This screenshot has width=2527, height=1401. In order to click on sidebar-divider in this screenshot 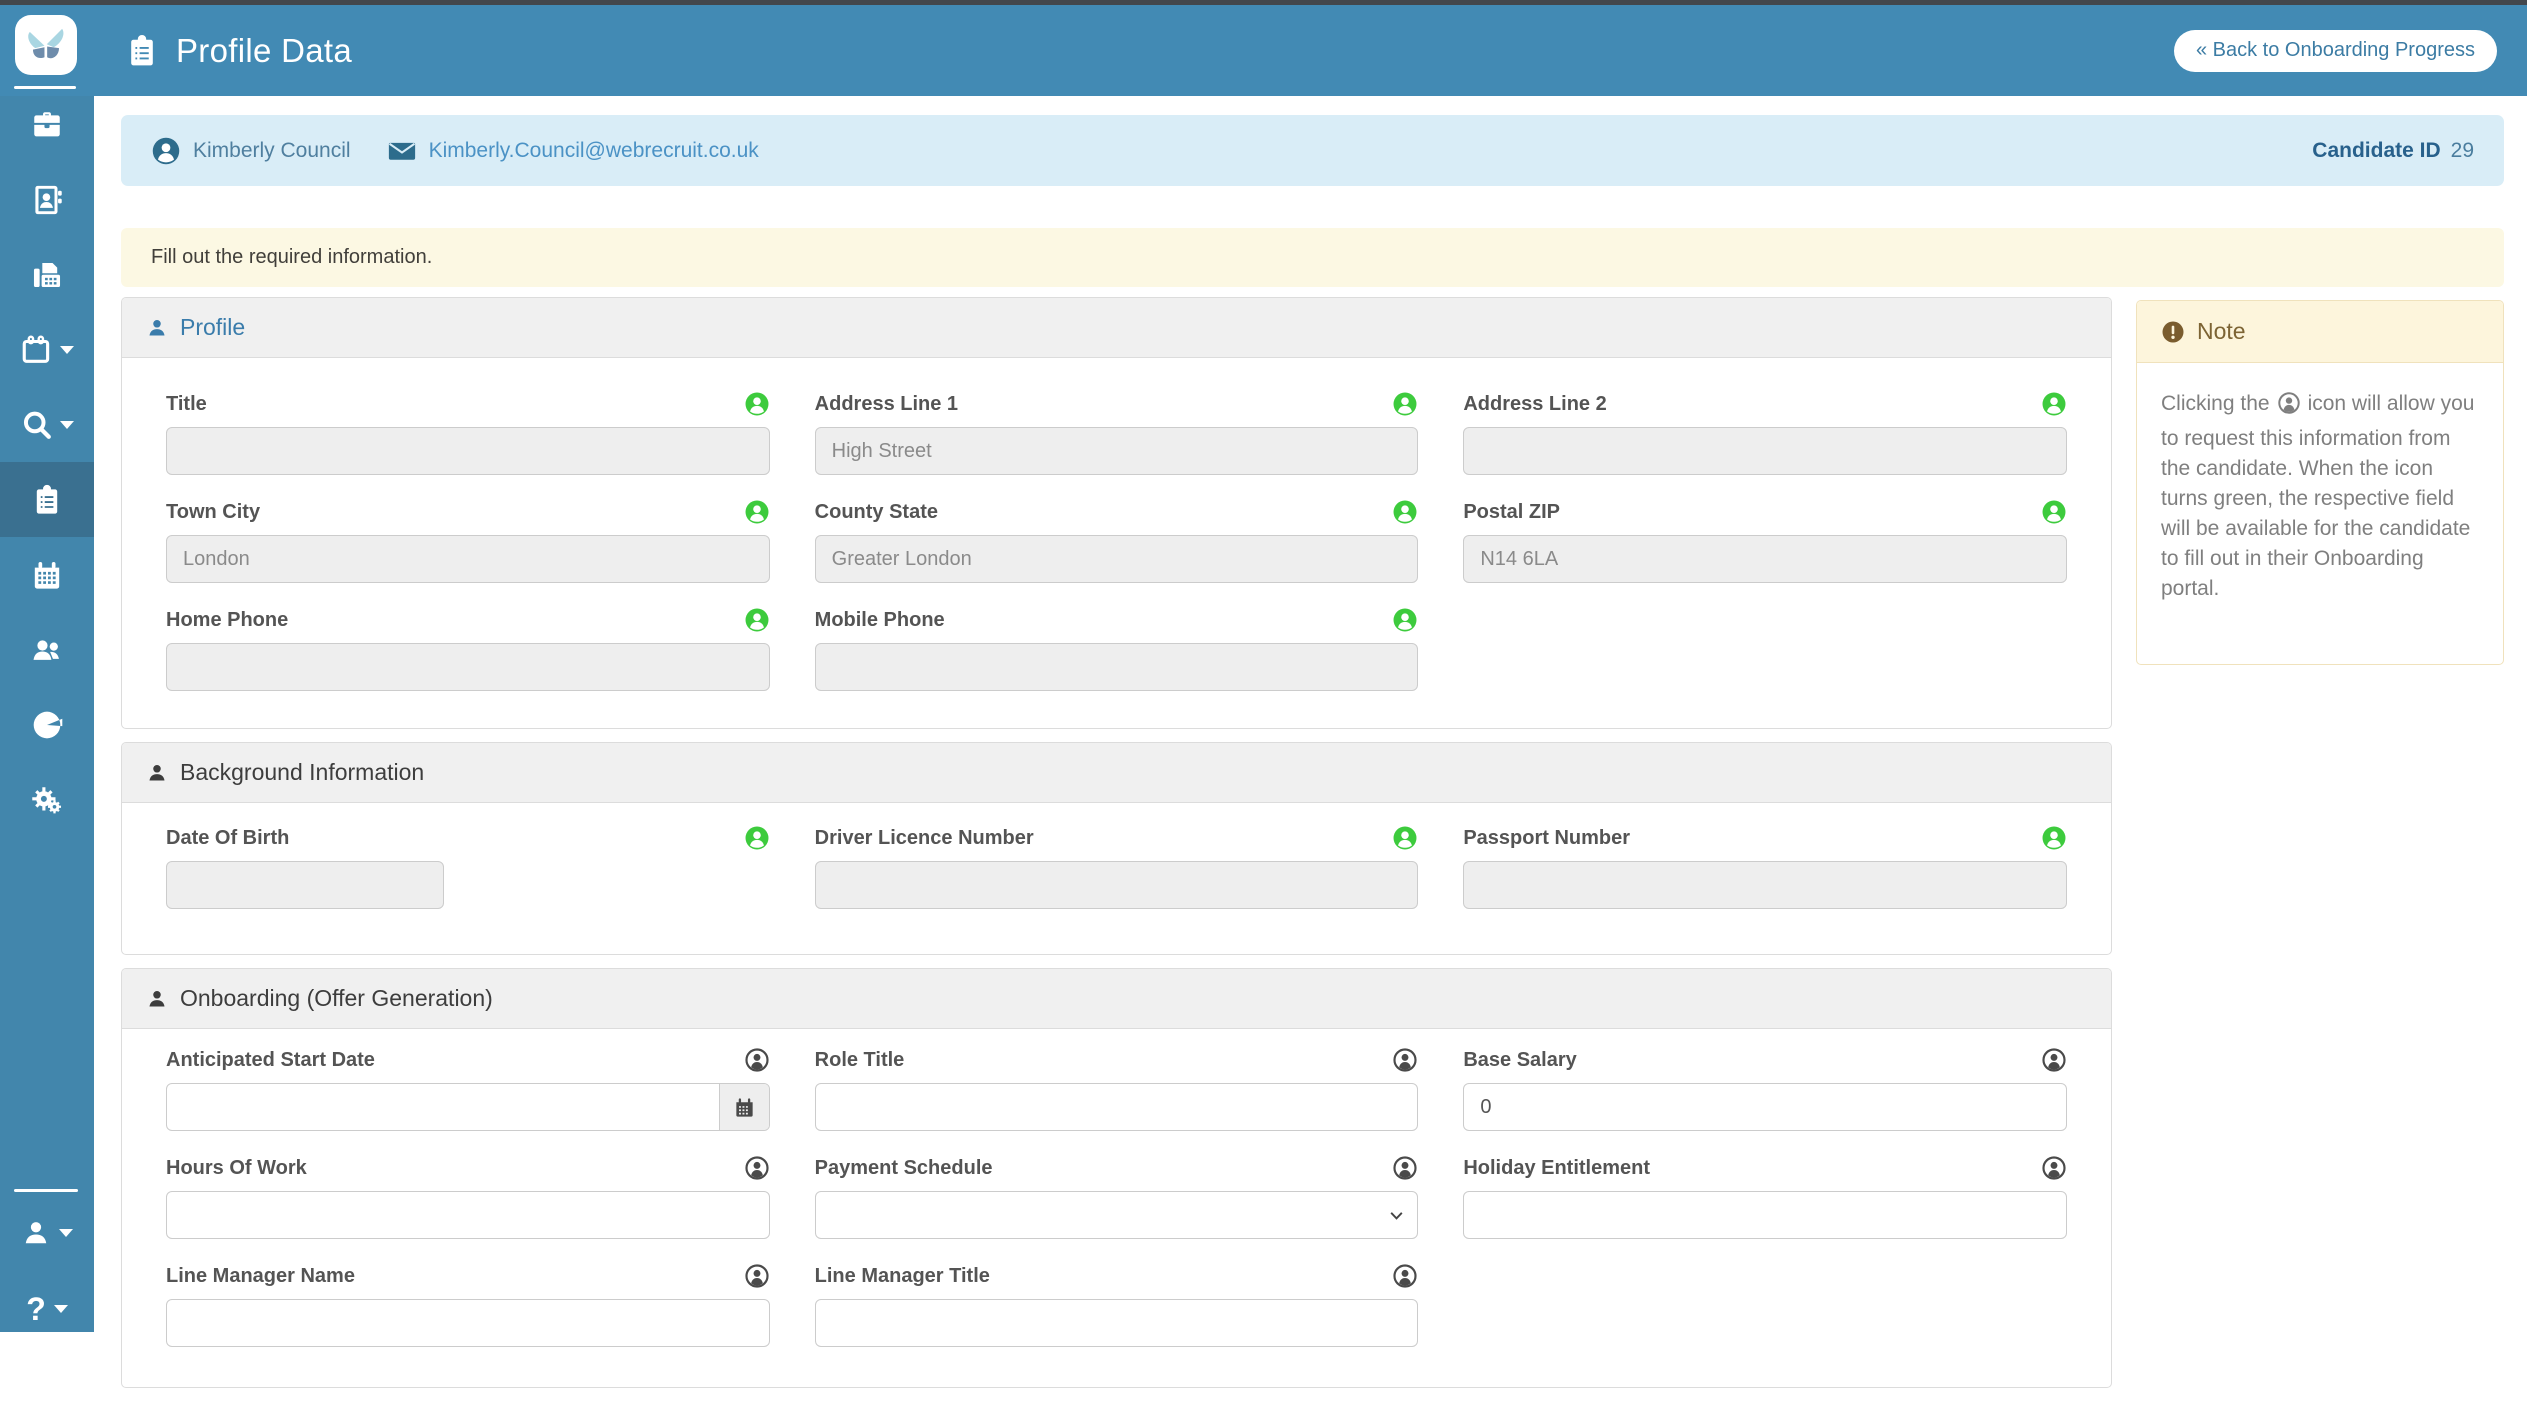, I will do `click(46, 1190)`.